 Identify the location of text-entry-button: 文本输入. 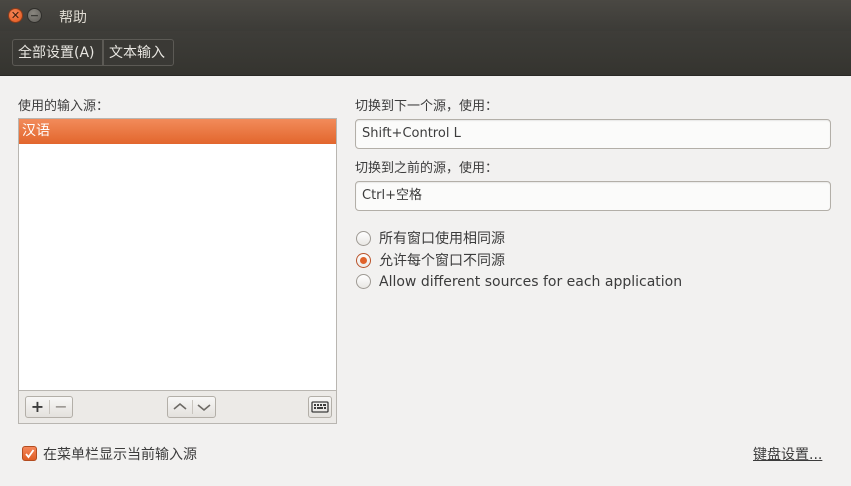
(138, 52).